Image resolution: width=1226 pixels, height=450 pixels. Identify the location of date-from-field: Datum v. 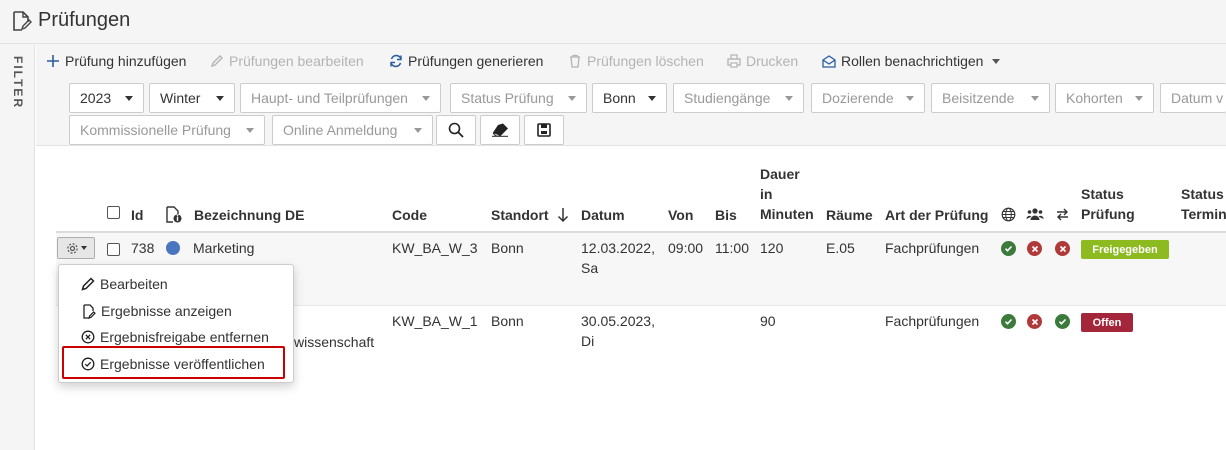
(1193, 98).